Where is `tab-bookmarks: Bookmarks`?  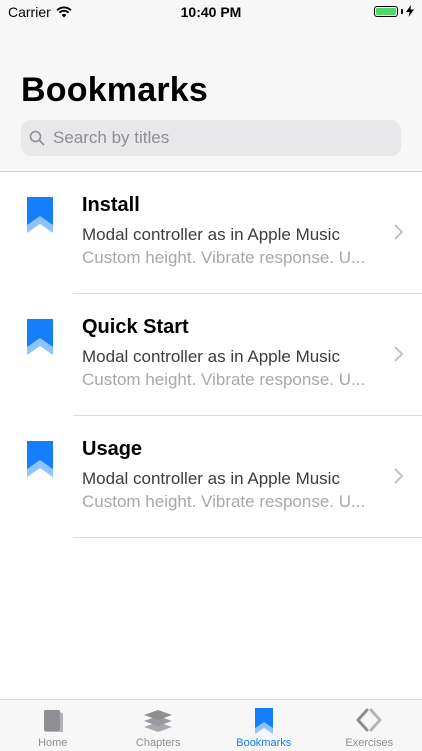 tab-bookmarks: Bookmarks is located at coordinates (264, 725).